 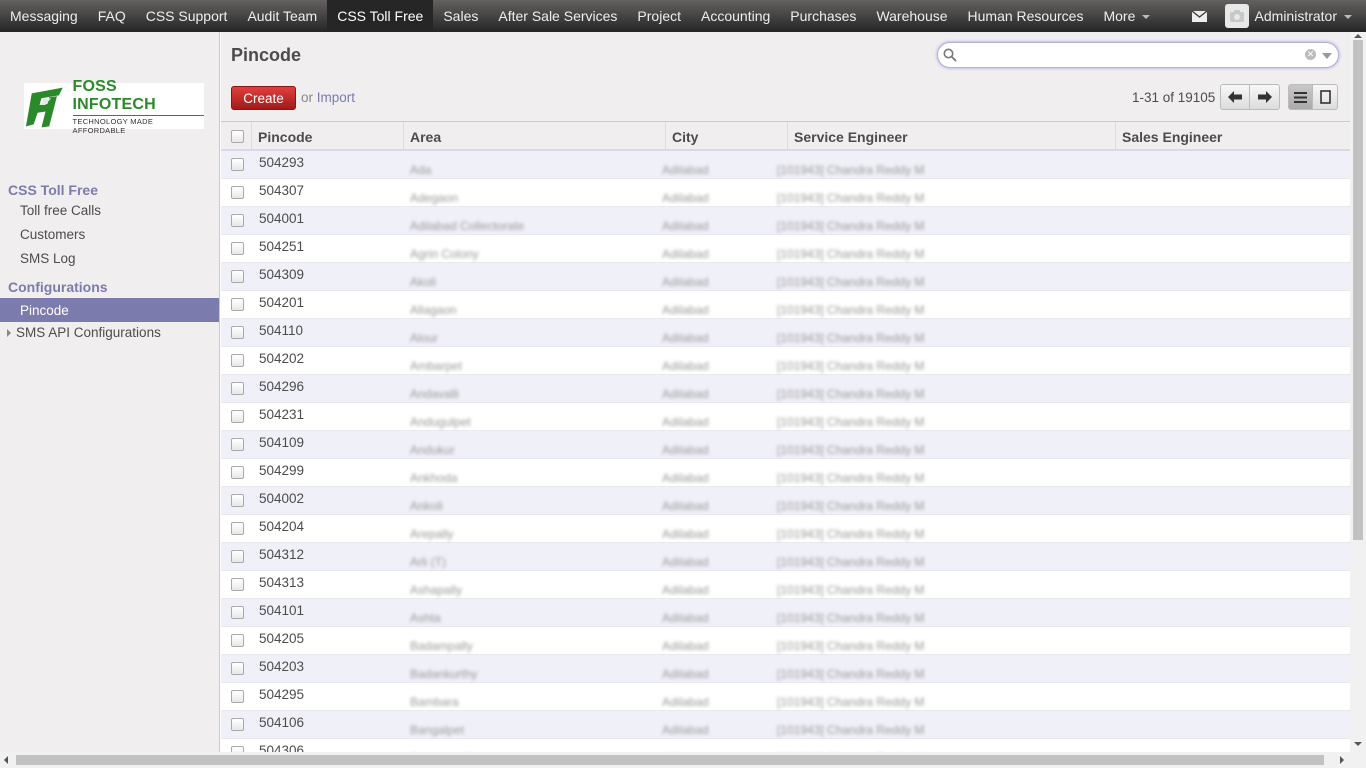 I want to click on nav-item-css-toll-free: CSS Toll Free, so click(x=380, y=16).